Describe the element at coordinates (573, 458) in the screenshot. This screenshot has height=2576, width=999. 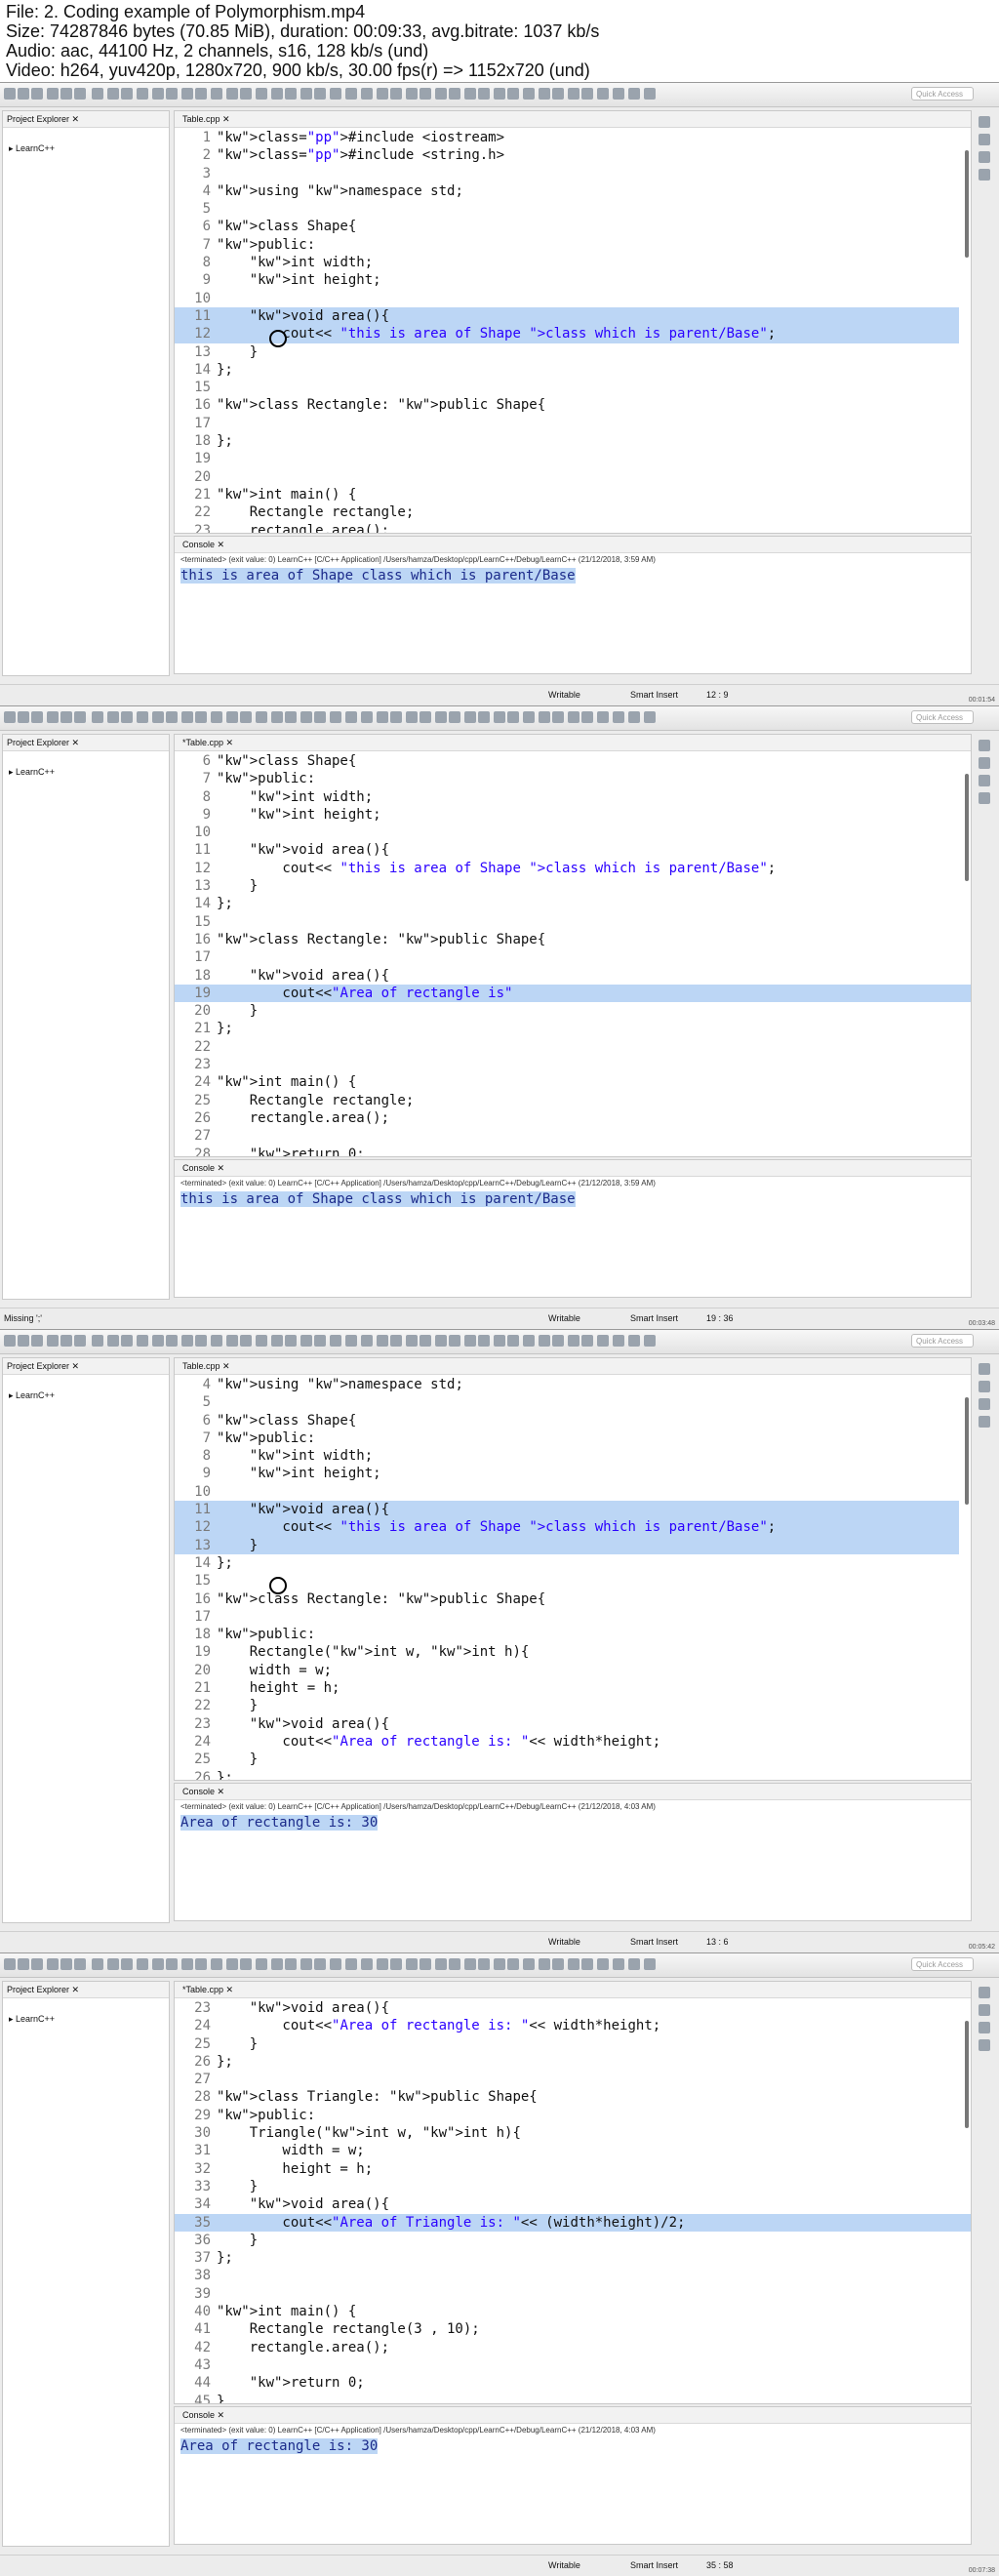
I see `code-line: 19` at that location.